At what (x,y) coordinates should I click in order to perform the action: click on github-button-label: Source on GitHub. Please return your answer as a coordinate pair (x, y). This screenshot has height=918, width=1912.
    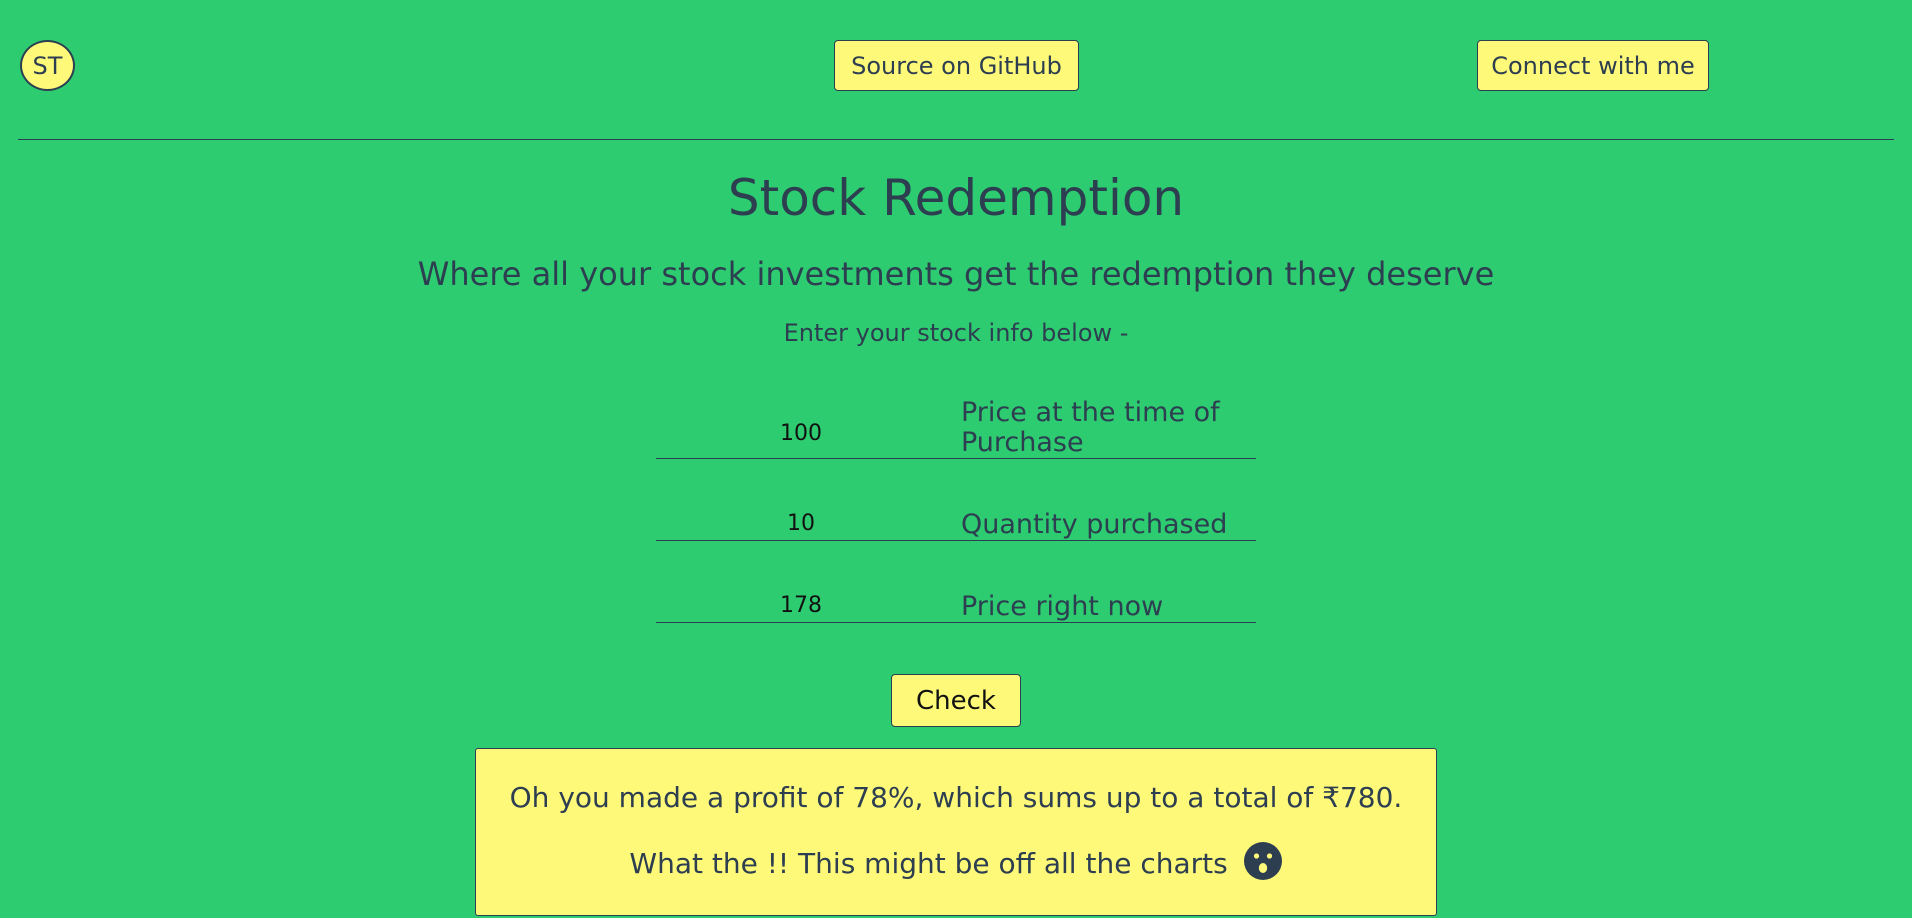
    Looking at the image, I should click on (956, 65).